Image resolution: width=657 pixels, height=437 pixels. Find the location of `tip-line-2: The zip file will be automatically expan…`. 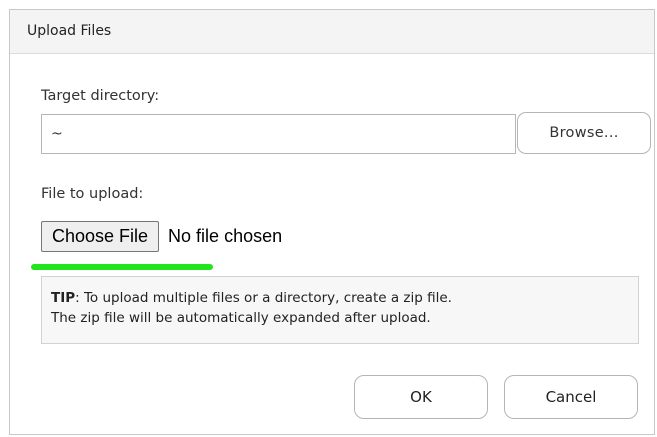

tip-line-2: The zip file will be automatically expan… is located at coordinates (241, 318).